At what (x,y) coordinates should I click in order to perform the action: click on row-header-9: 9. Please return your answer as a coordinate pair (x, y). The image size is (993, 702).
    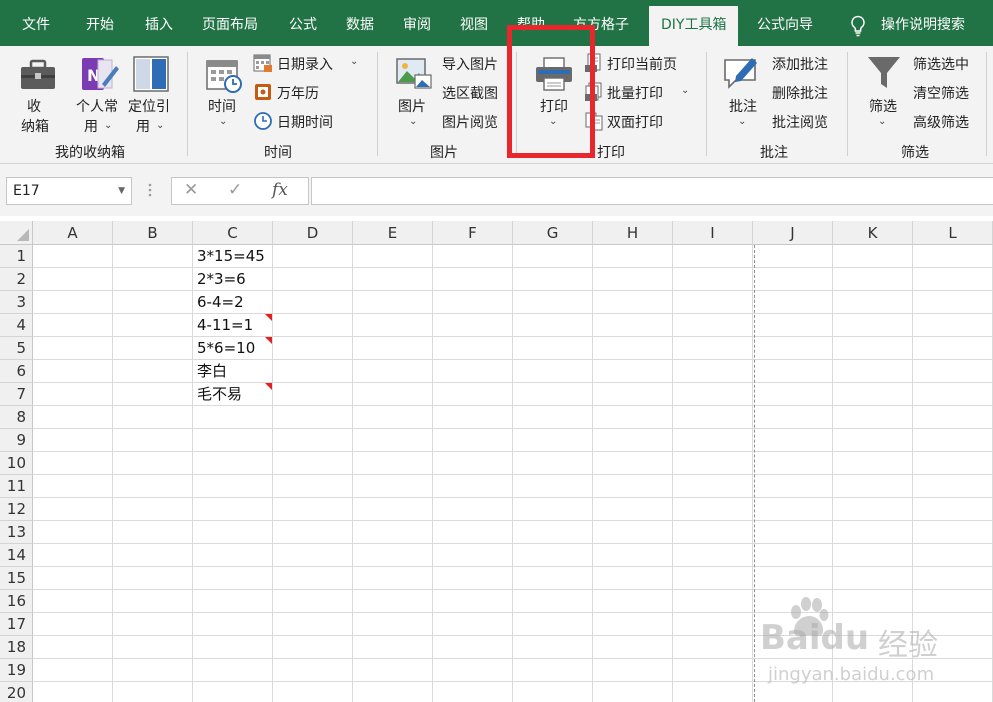
    Looking at the image, I should click on (16, 440).